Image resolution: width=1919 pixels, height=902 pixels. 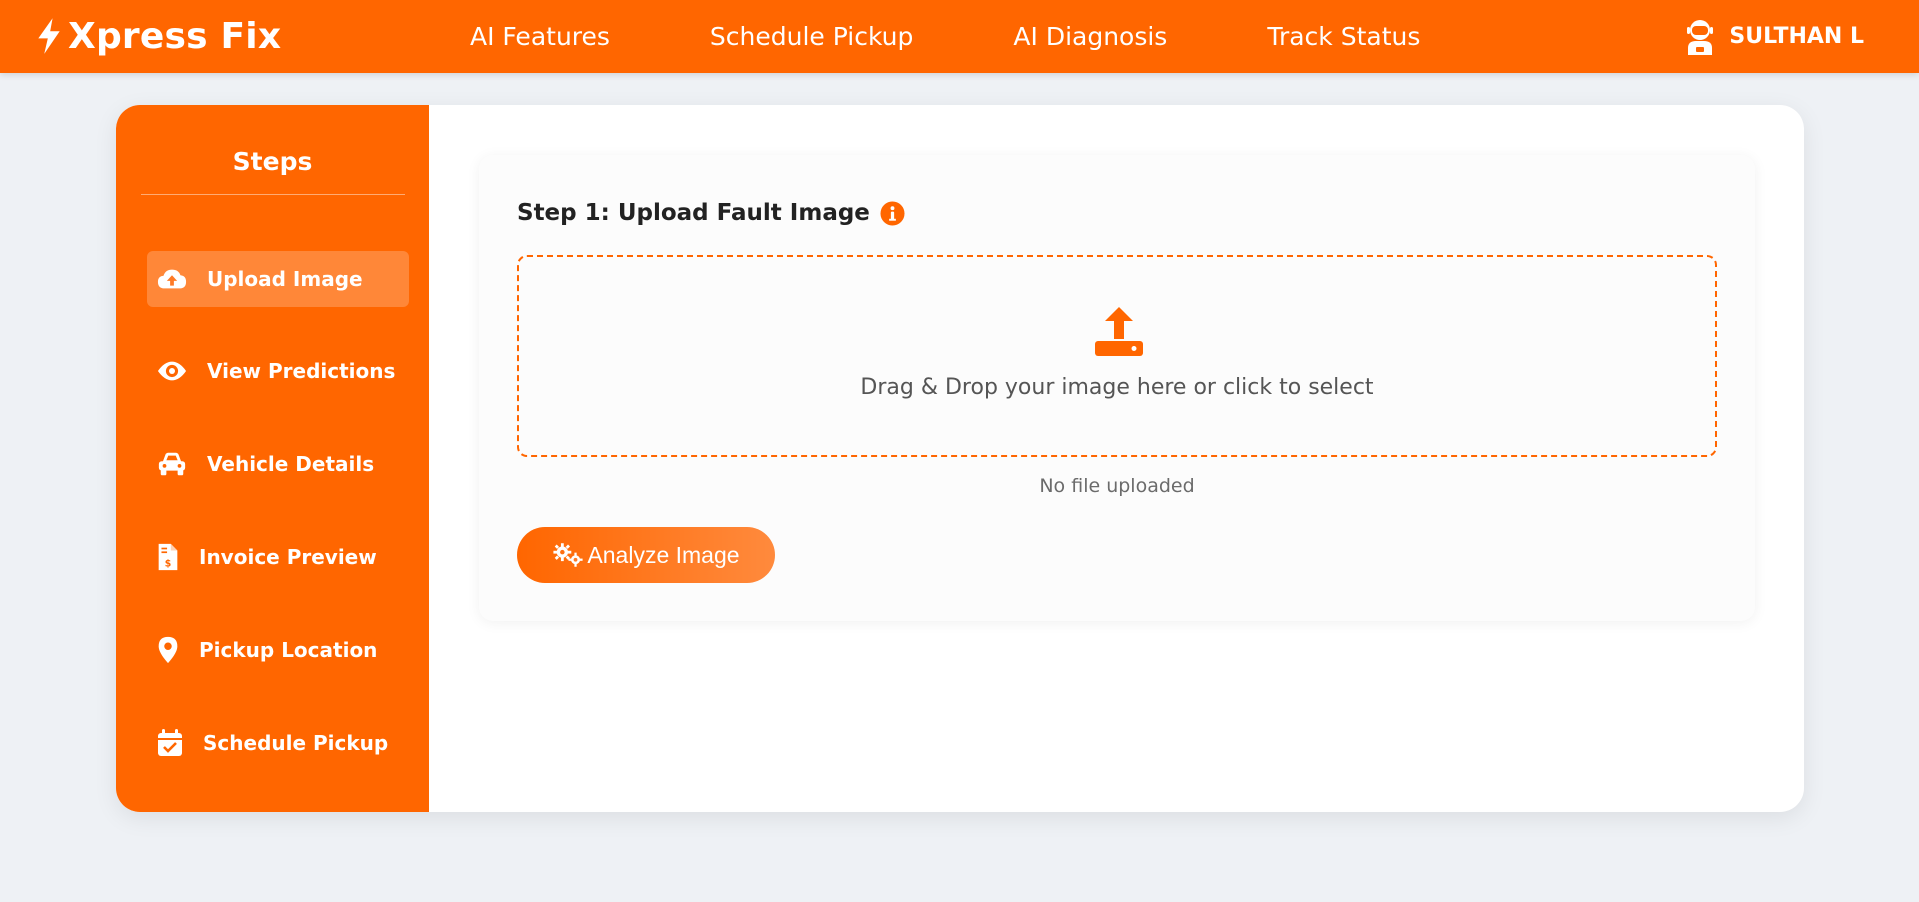 I want to click on nav-ai-features: AI Features, so click(x=540, y=36).